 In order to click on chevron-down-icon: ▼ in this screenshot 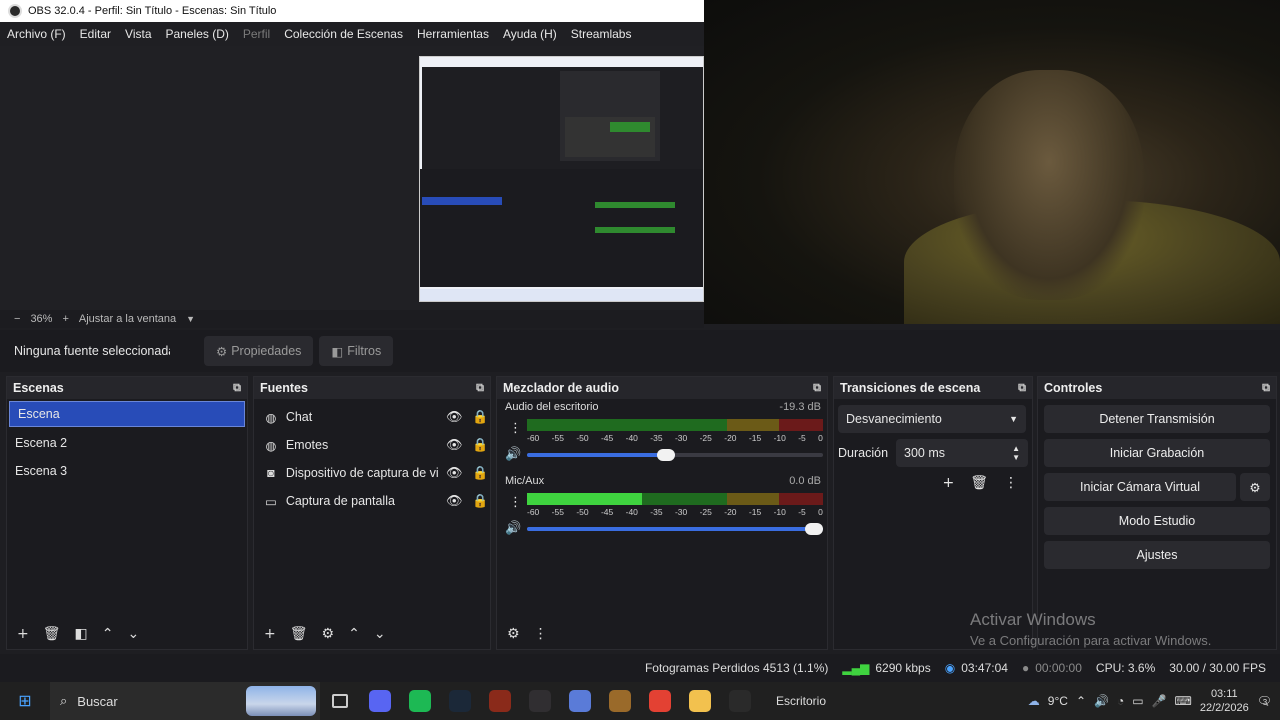, I will do `click(190, 319)`.